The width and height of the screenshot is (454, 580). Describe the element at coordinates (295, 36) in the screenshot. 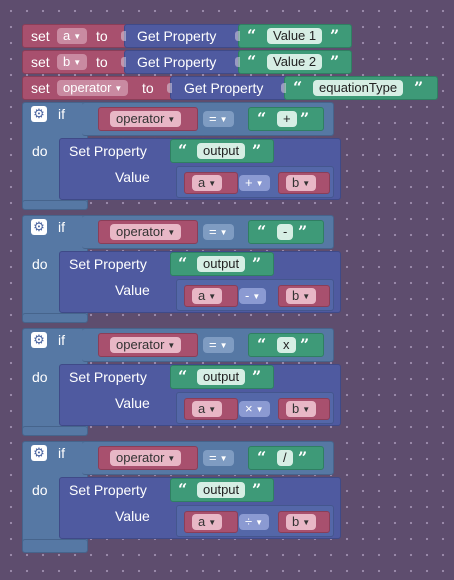

I see `property-text-field: Value 1` at that location.